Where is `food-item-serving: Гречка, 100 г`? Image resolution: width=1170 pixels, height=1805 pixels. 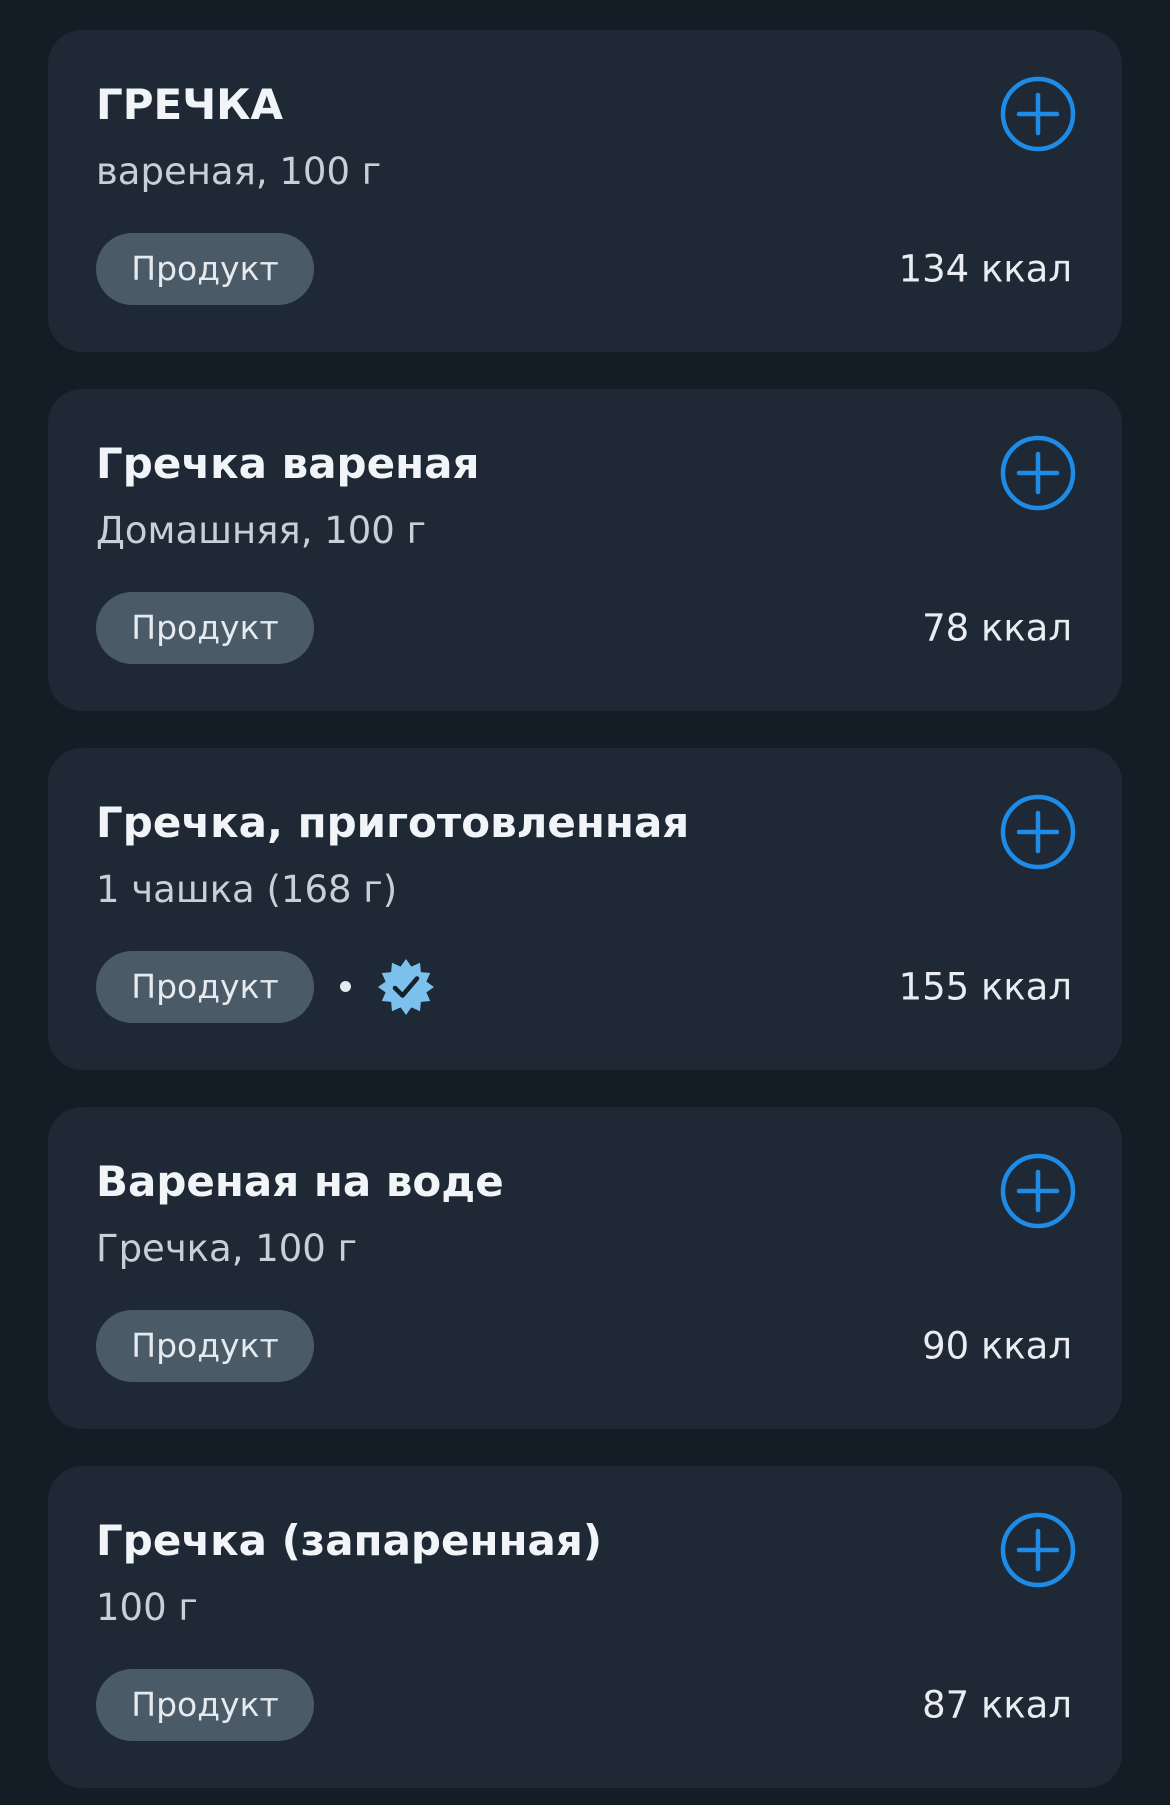
food-item-serving: Гречка, 100 г is located at coordinates (227, 1248).